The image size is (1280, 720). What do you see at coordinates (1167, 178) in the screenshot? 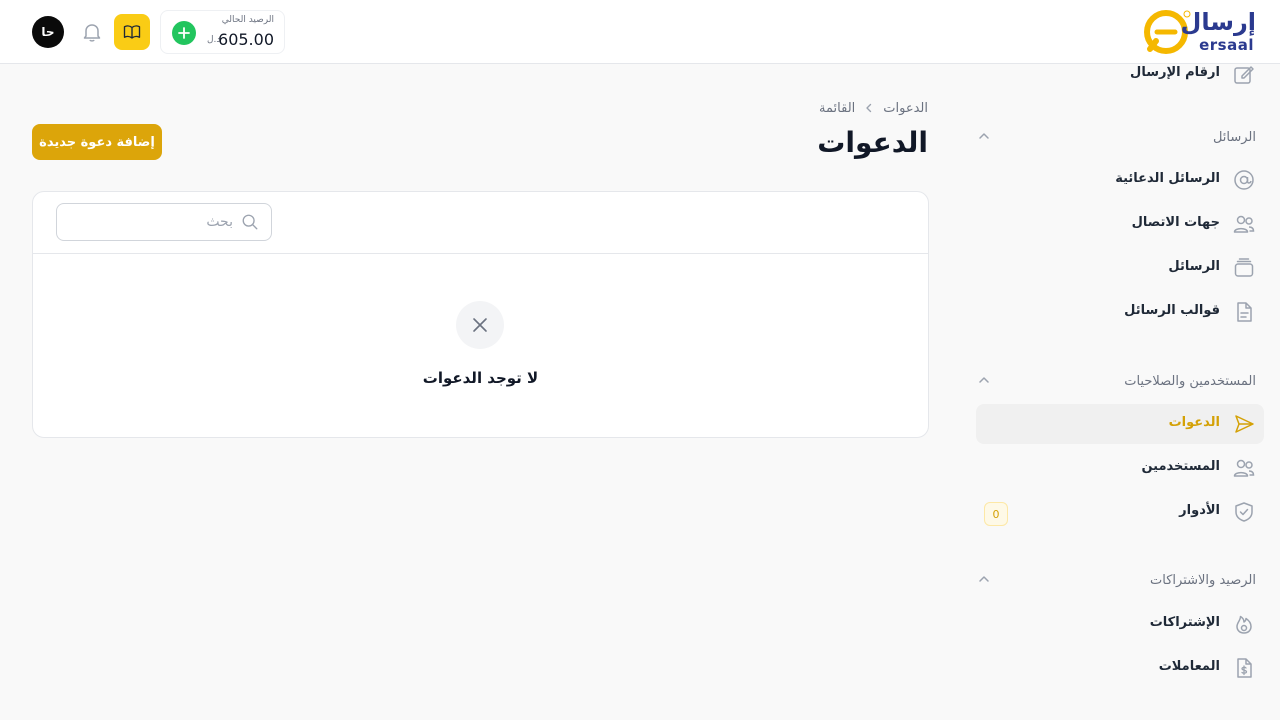
I see `sidebar-item-label: الرسائل الدعائية` at bounding box center [1167, 178].